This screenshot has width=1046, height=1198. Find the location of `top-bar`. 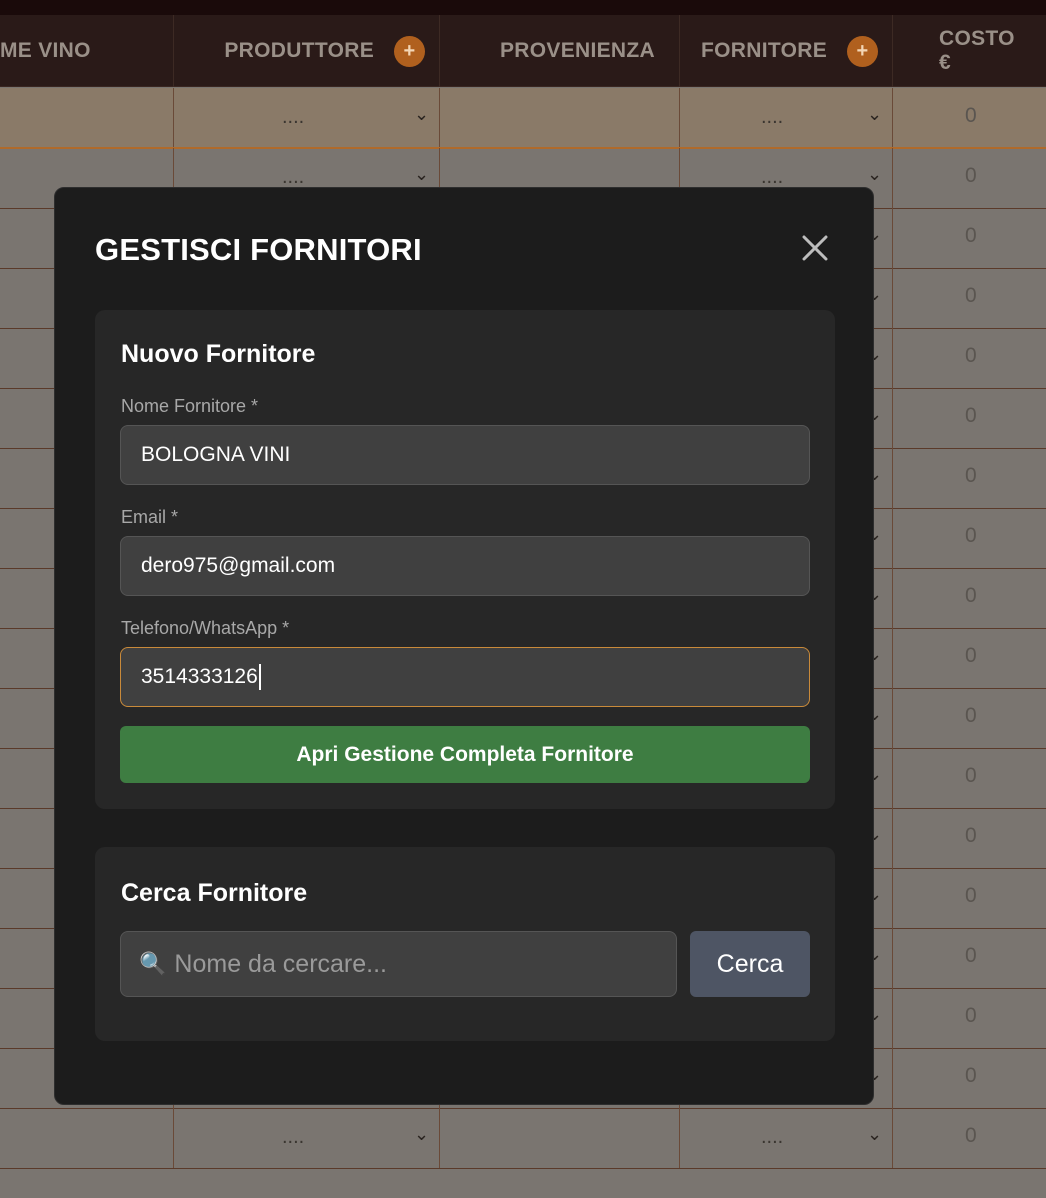

top-bar is located at coordinates (523, 7).